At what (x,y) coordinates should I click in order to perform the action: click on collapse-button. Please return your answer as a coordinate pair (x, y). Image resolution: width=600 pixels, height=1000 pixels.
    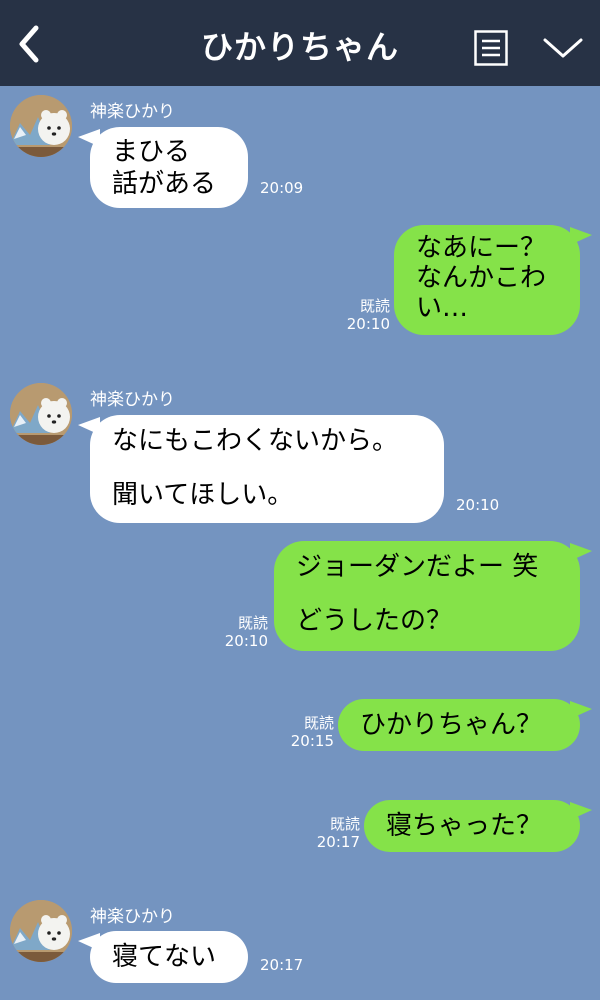
    Looking at the image, I should click on (563, 48).